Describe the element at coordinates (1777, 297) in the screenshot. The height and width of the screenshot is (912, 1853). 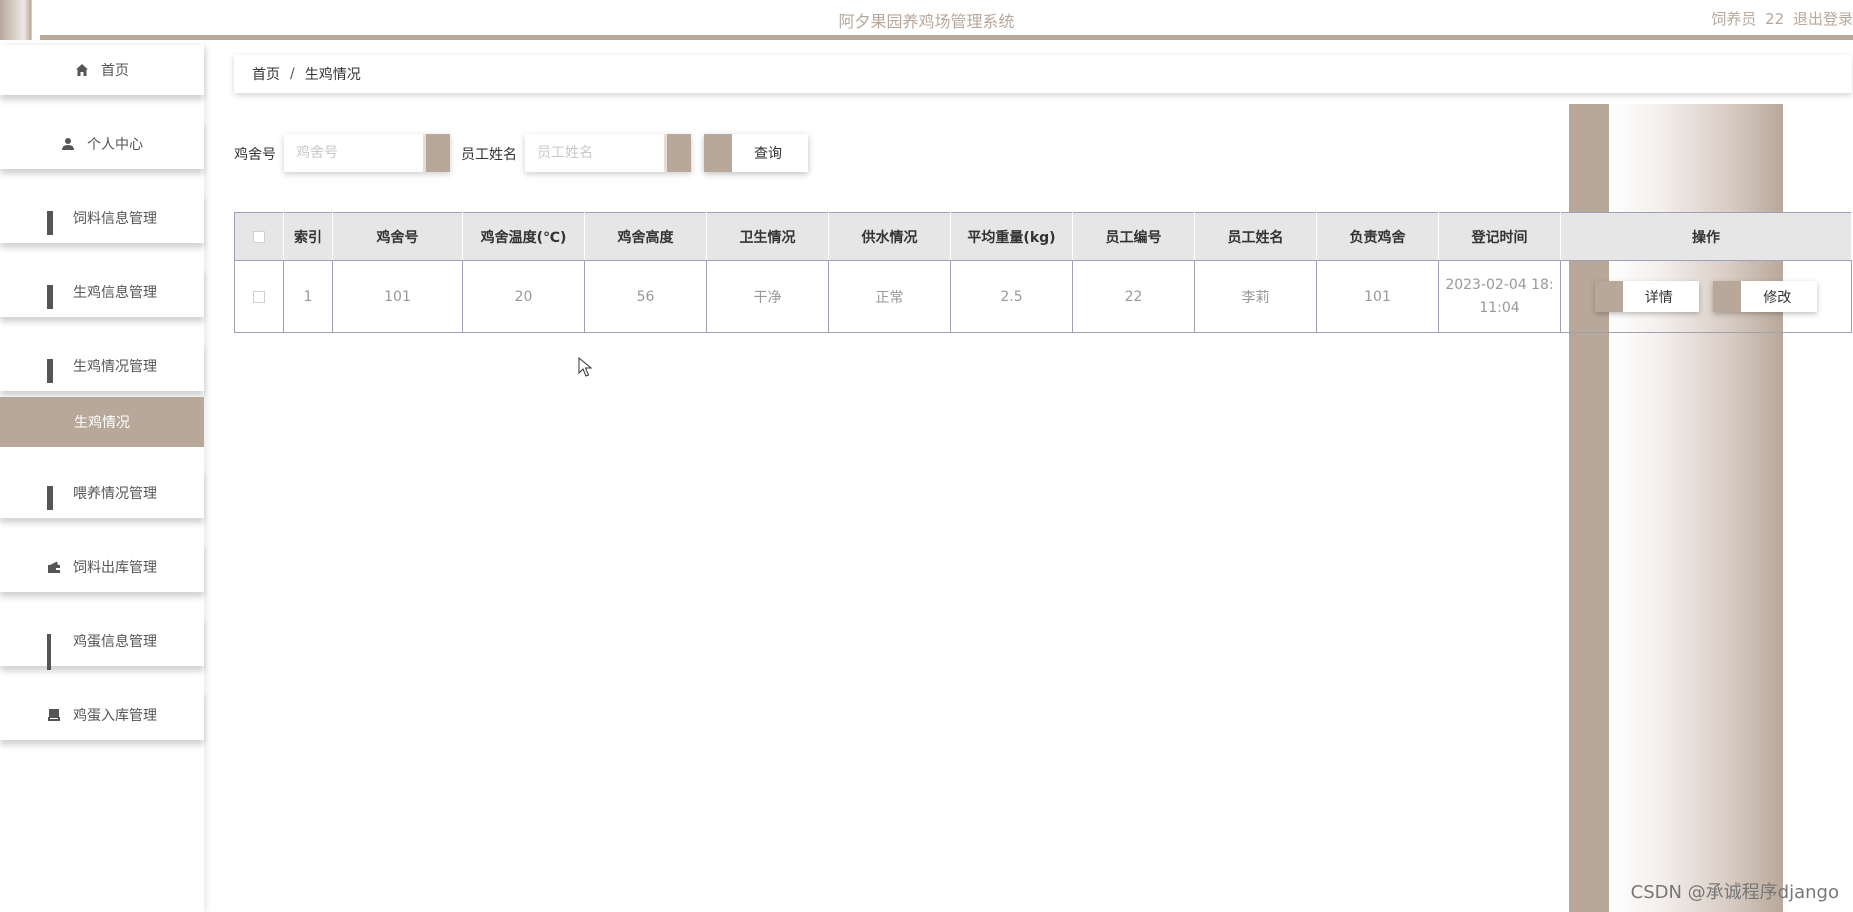
I see `edit-button-label: 修改` at that location.